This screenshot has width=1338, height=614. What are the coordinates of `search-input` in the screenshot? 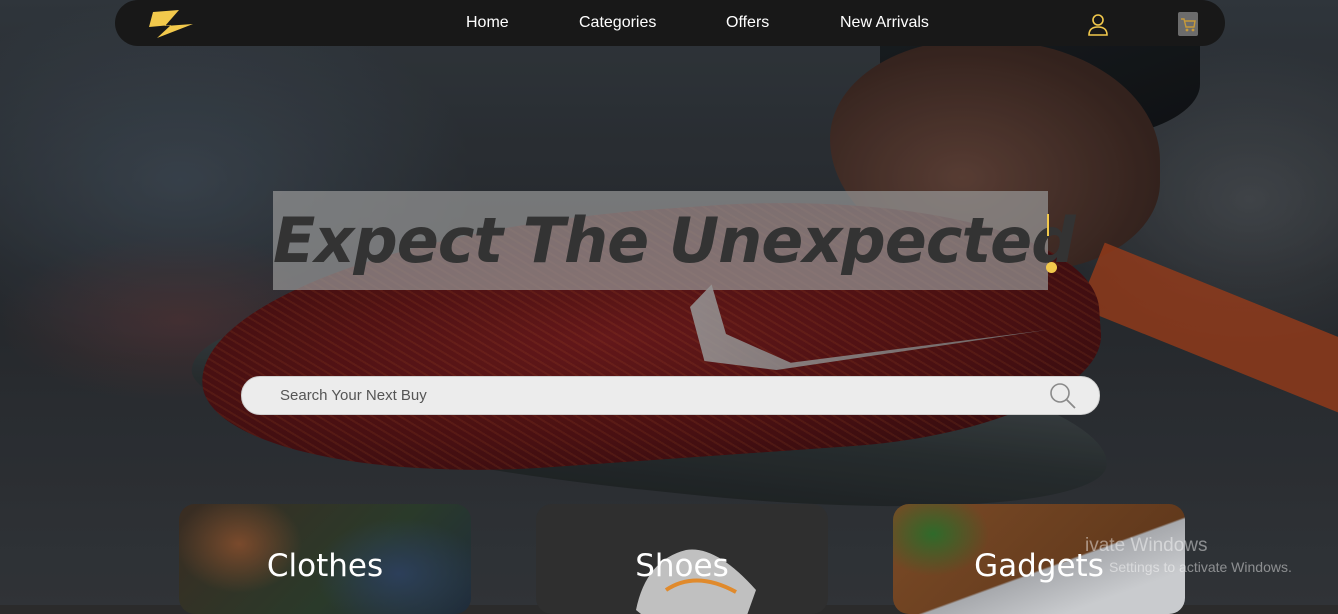 It's located at (660, 395).